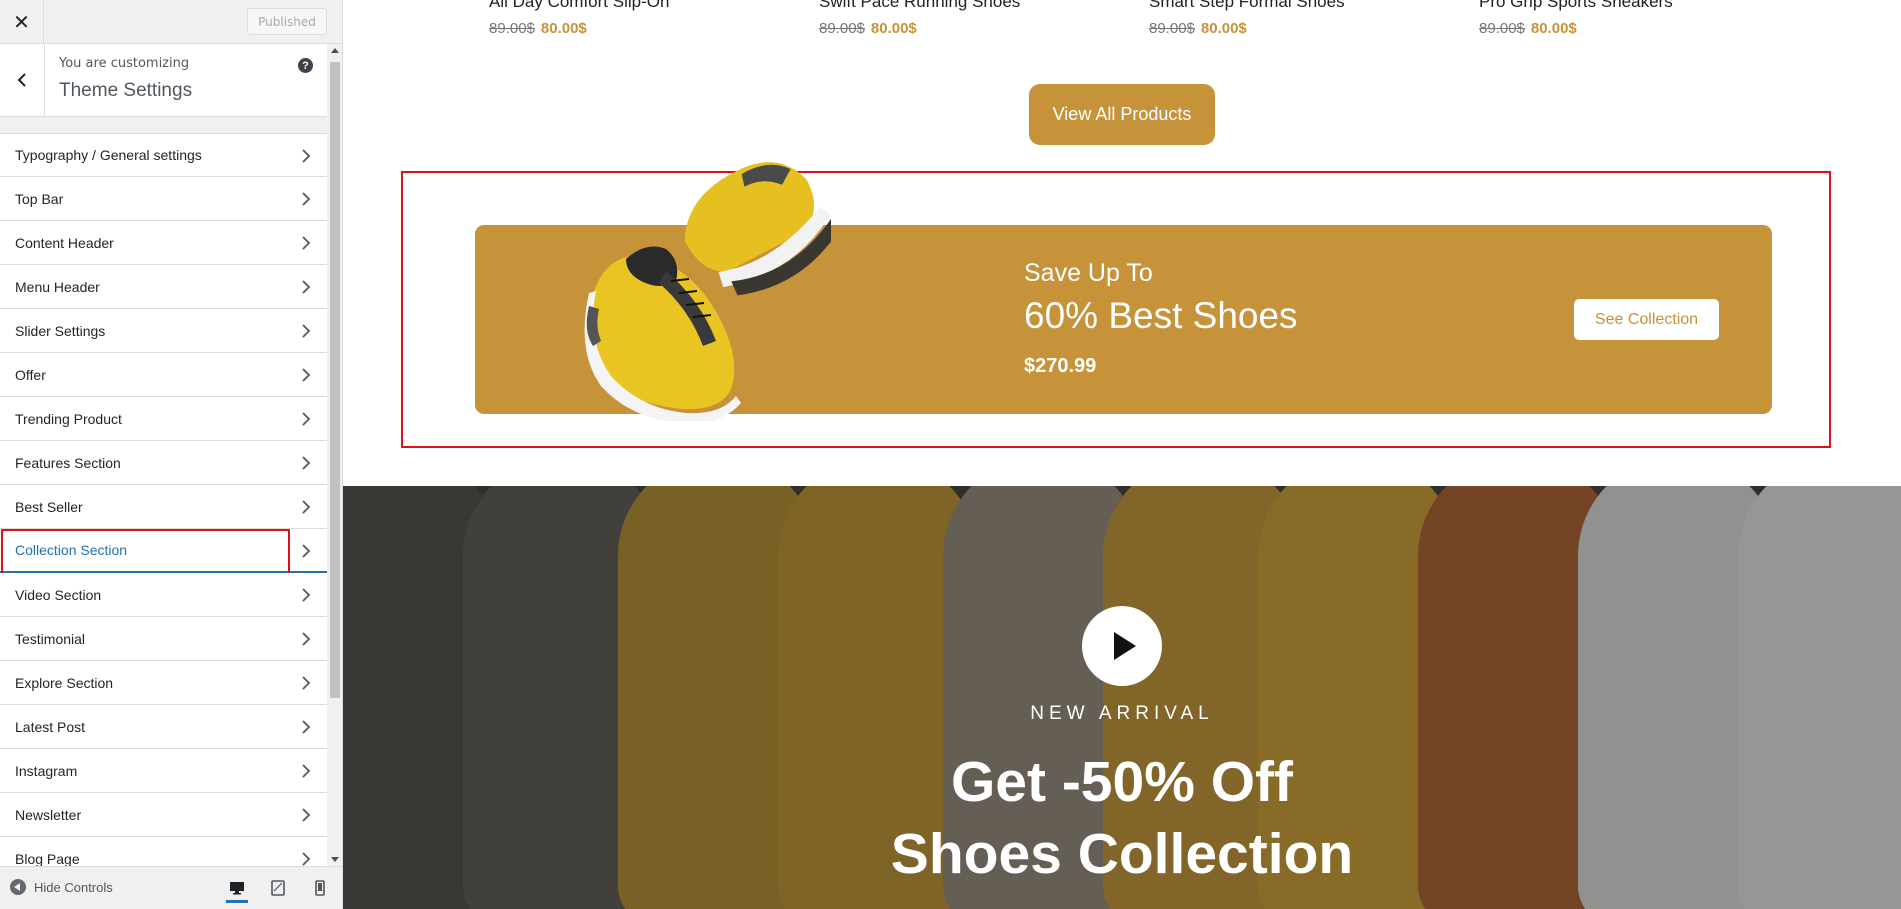  I want to click on hide-controls-label: Hide Controls, so click(73, 887).